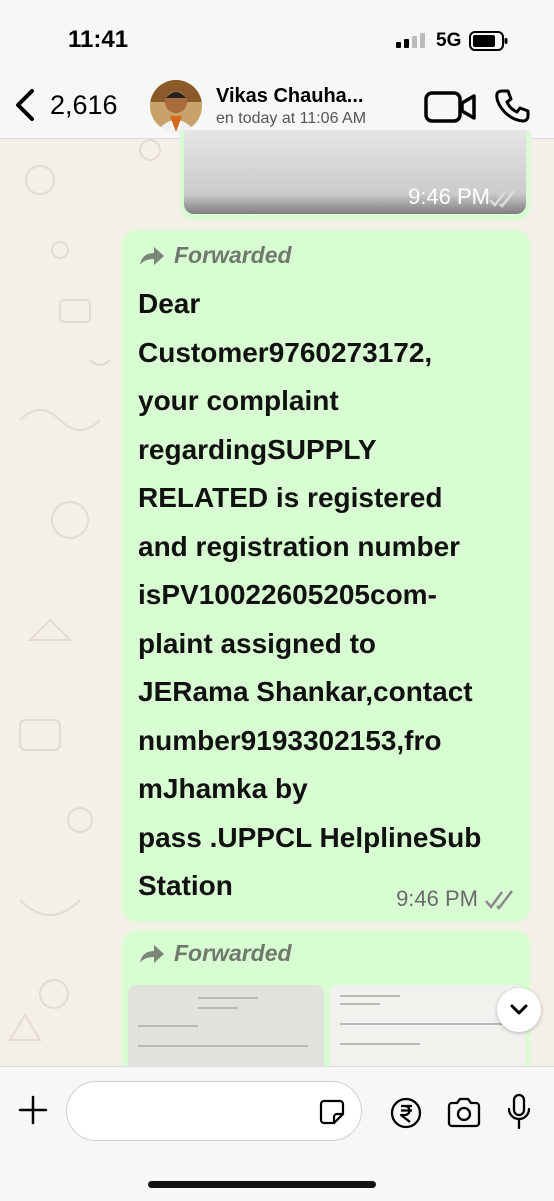 Image resolution: width=554 pixels, height=1201 pixels. I want to click on microphone-icon, so click(519, 1112).